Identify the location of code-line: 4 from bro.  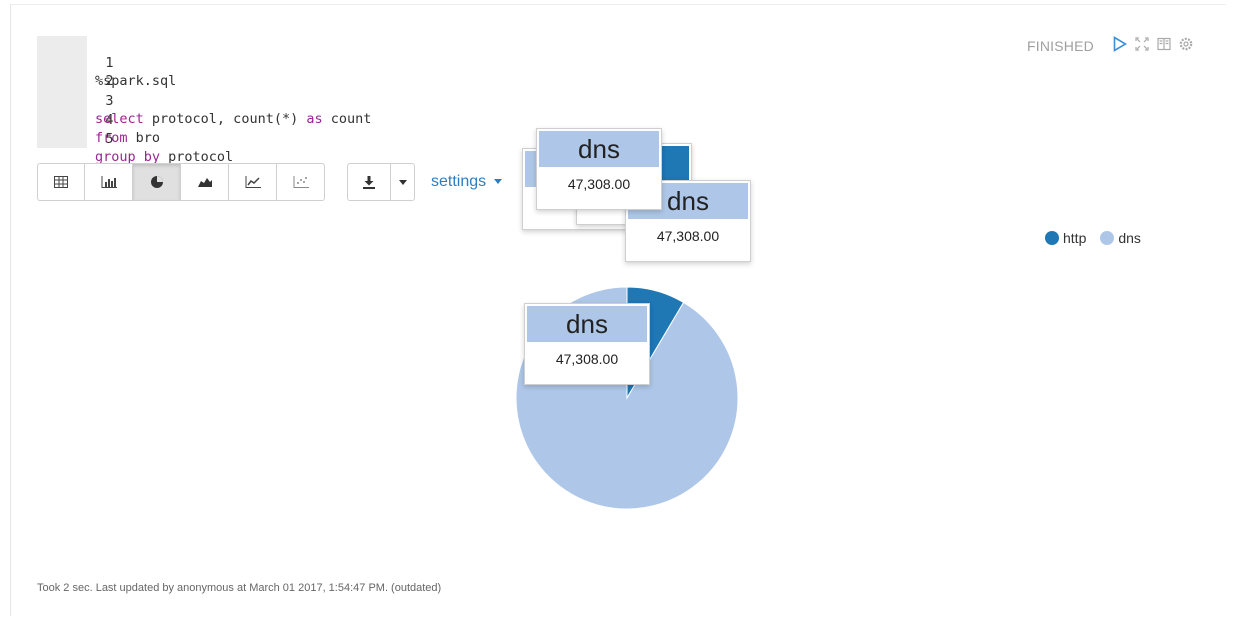
(98, 119).